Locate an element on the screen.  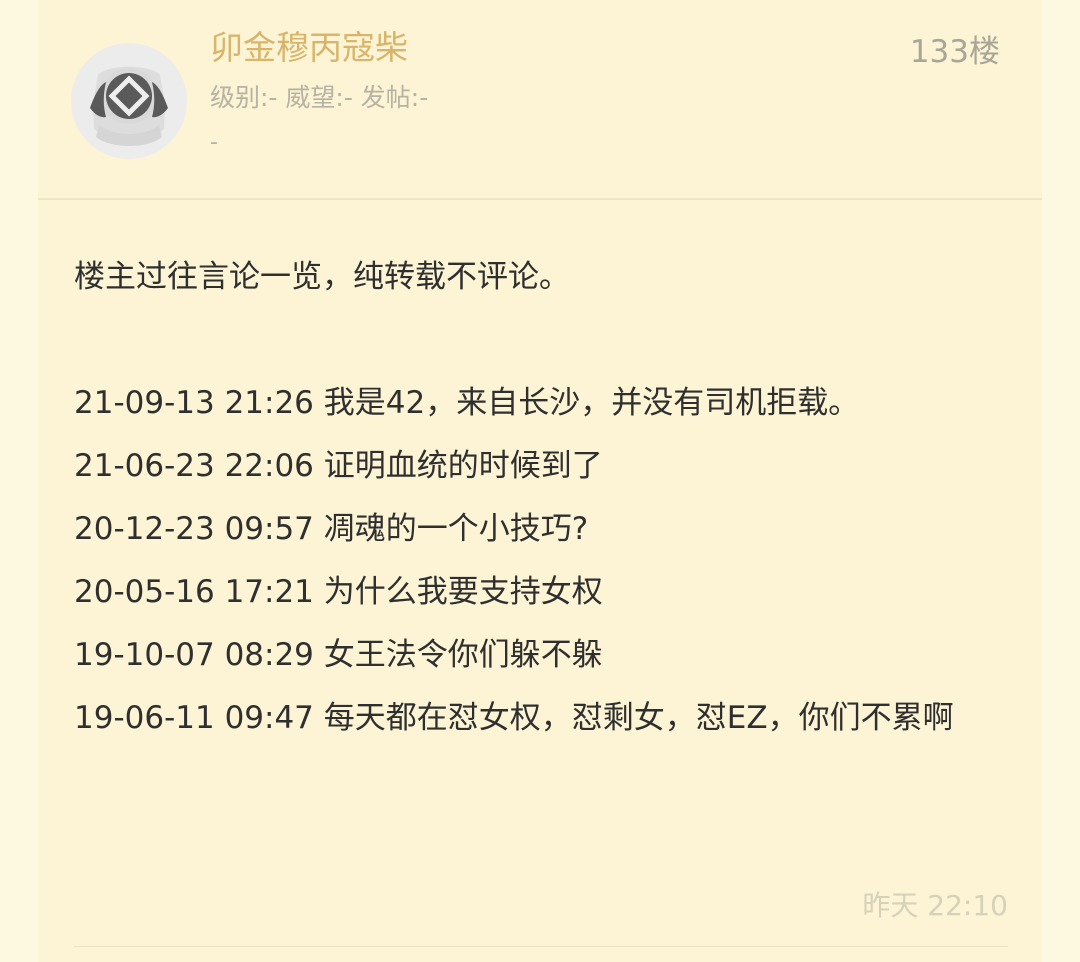
user-stats: 级别:- 威望:- 发帖:- is located at coordinates (319, 97).